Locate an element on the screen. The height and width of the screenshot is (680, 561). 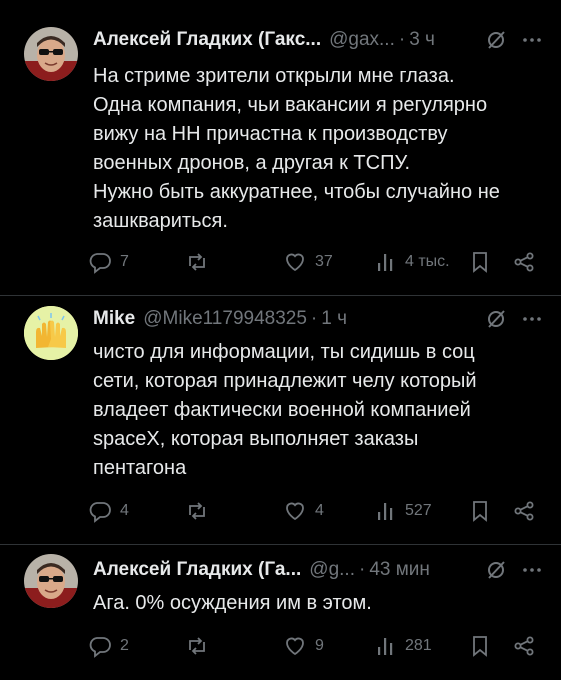
author-name: Mike is located at coordinates (114, 319).